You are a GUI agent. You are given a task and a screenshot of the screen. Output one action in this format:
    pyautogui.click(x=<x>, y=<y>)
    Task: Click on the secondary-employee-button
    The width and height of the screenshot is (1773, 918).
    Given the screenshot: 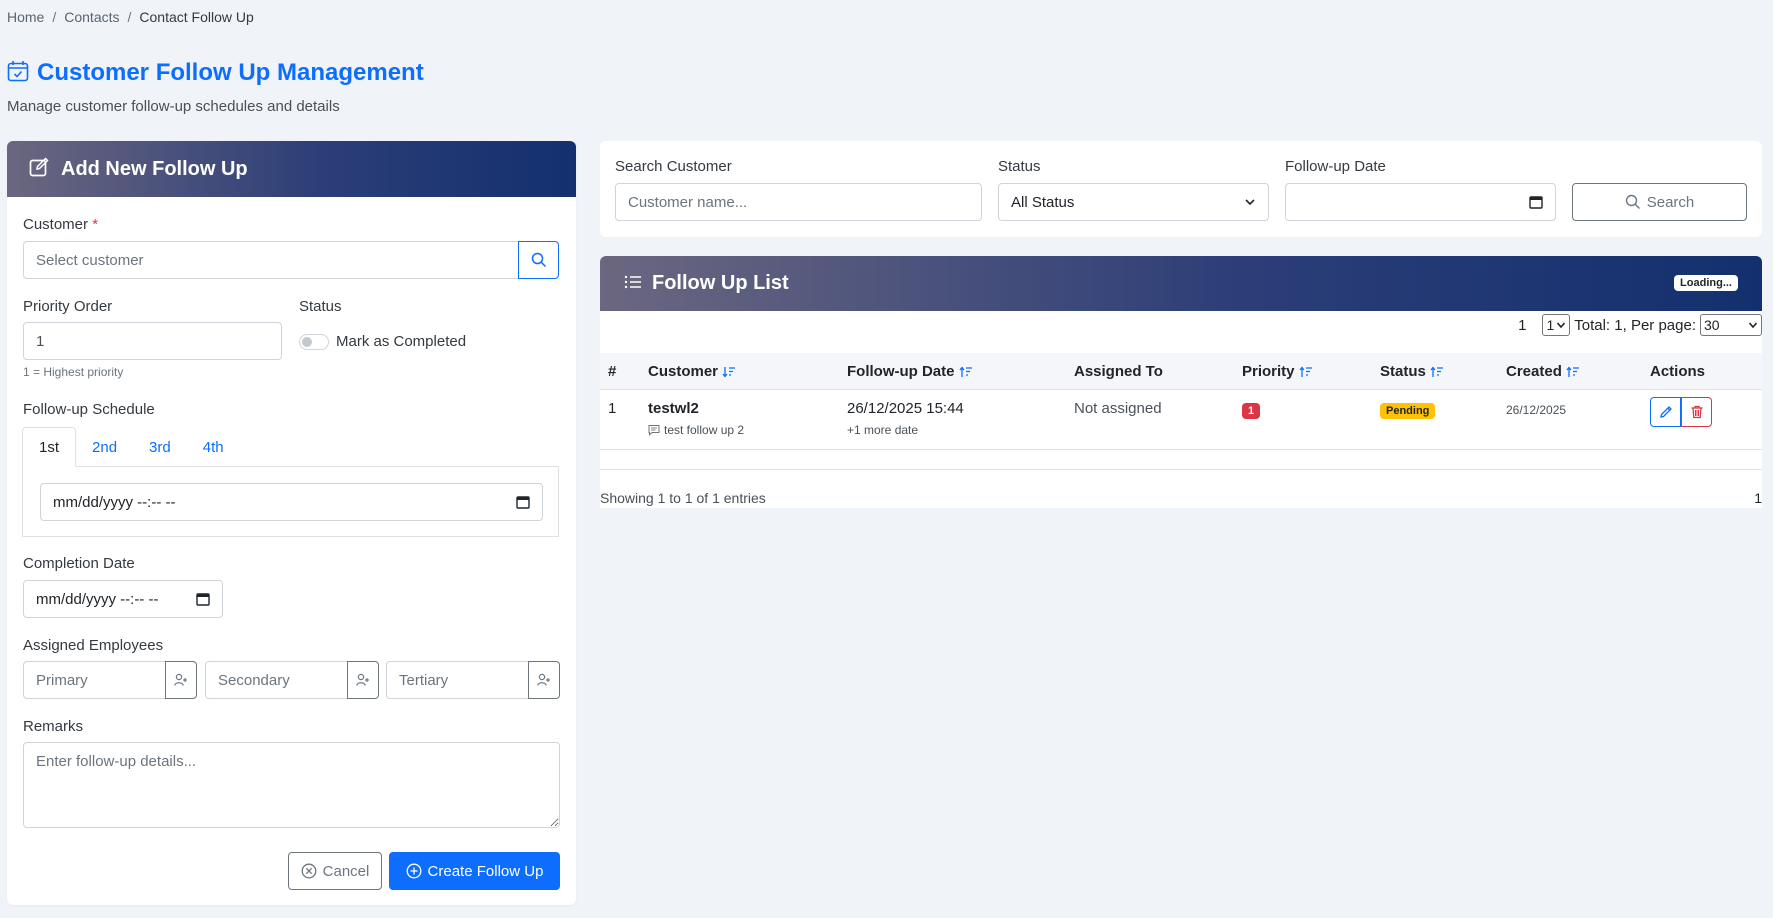 What is the action you would take?
    pyautogui.click(x=363, y=680)
    